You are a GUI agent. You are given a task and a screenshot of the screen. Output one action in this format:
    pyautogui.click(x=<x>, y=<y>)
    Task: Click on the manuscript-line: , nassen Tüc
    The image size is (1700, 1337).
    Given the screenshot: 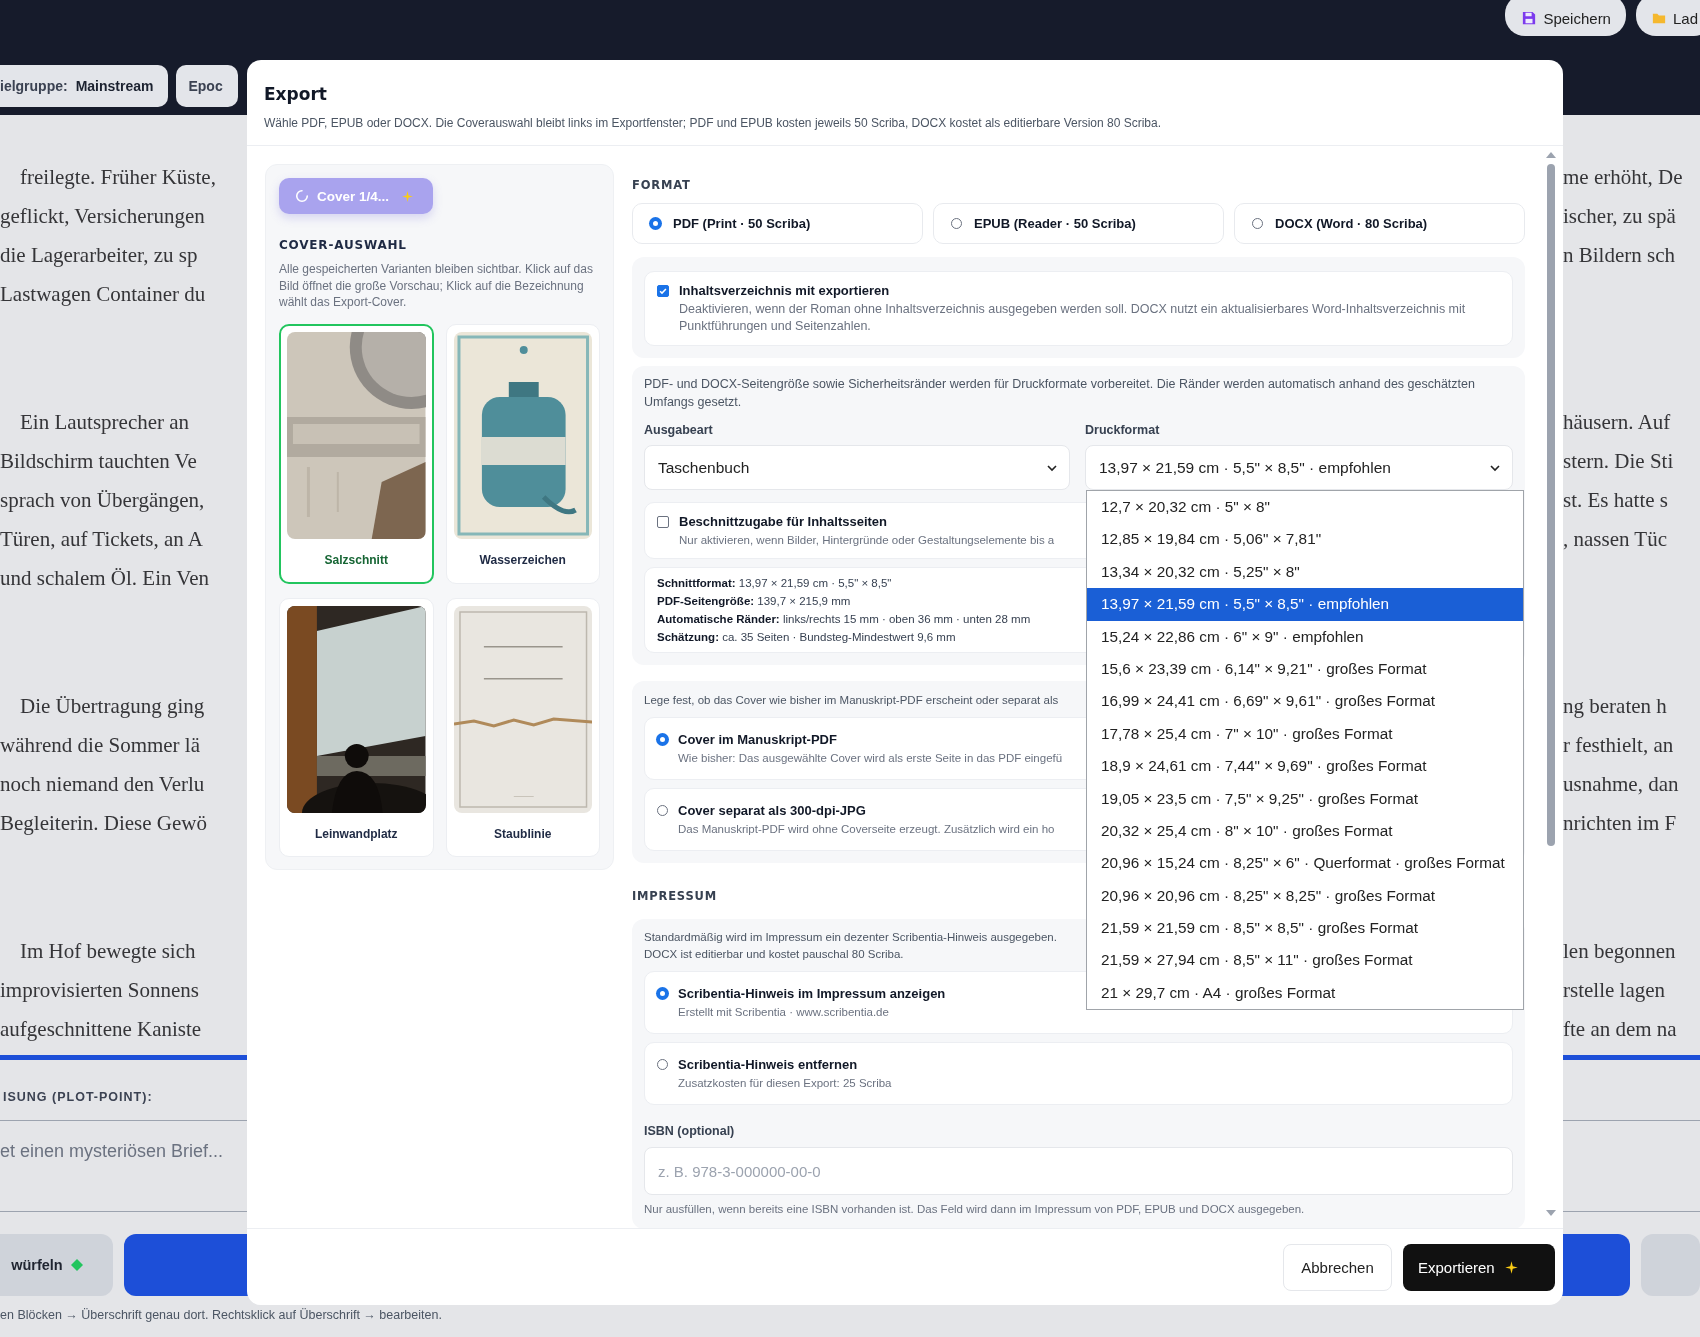 What is the action you would take?
    pyautogui.click(x=1615, y=539)
    